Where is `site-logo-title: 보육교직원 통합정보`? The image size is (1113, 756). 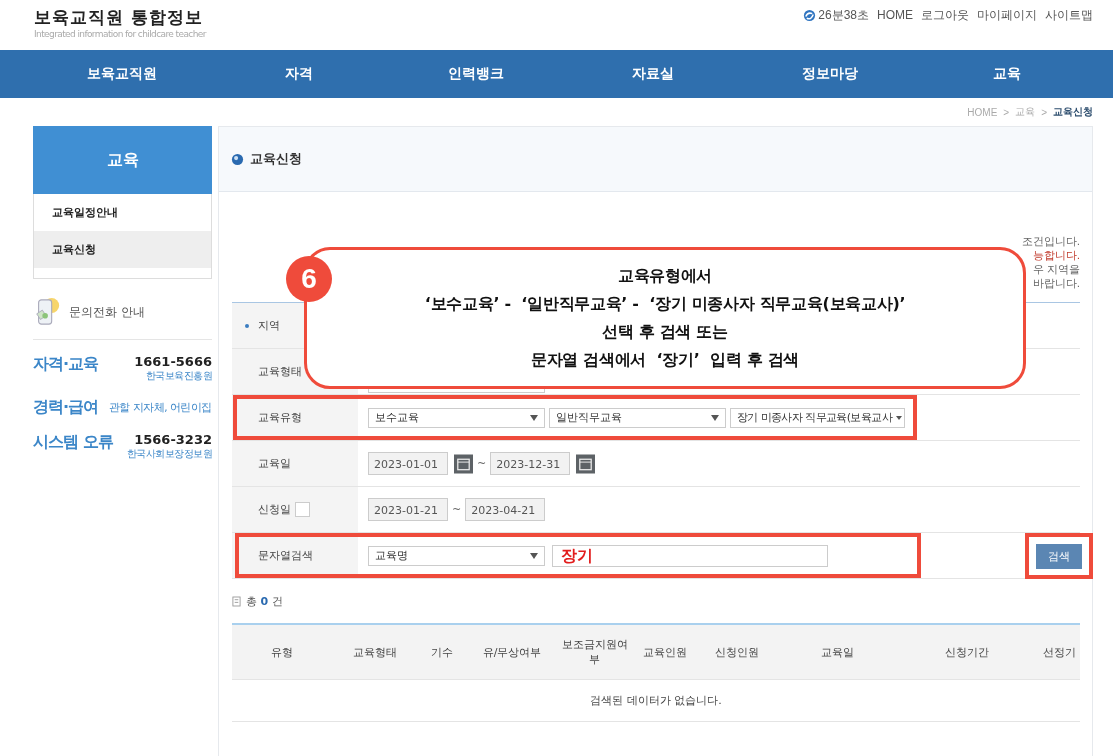 site-logo-title: 보육교직원 통합정보 is located at coordinates (120, 17).